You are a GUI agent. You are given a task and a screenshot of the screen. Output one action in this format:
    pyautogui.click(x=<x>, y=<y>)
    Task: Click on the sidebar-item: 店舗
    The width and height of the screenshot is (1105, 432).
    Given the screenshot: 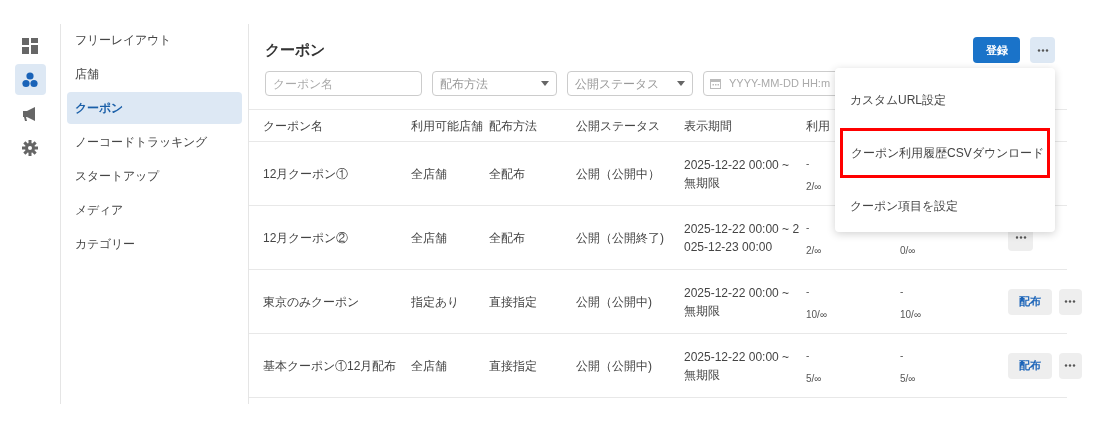 What is the action you would take?
    pyautogui.click(x=154, y=74)
    